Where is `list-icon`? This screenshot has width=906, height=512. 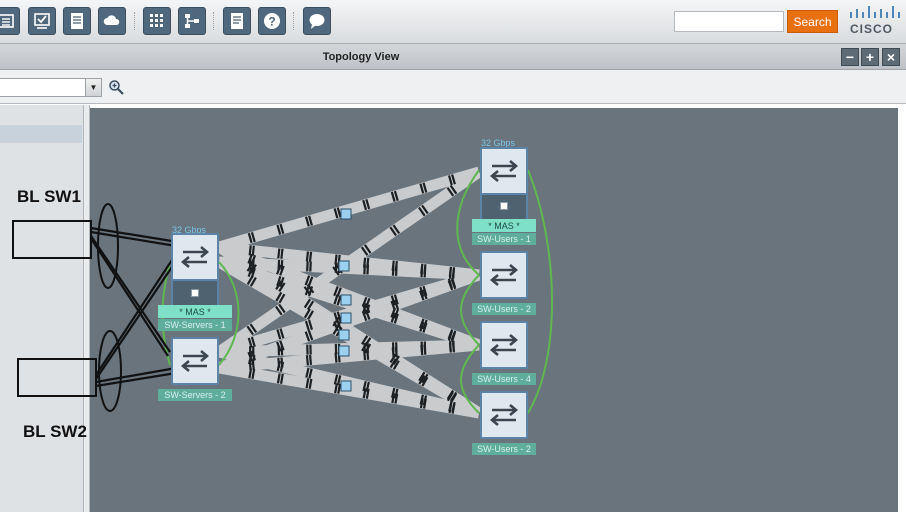
list-icon is located at coordinates (10, 21).